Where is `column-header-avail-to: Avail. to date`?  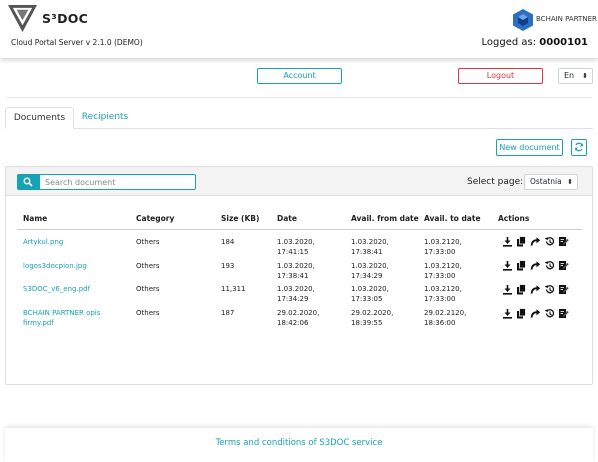
column-header-avail-to: Avail. to date is located at coordinates (452, 218).